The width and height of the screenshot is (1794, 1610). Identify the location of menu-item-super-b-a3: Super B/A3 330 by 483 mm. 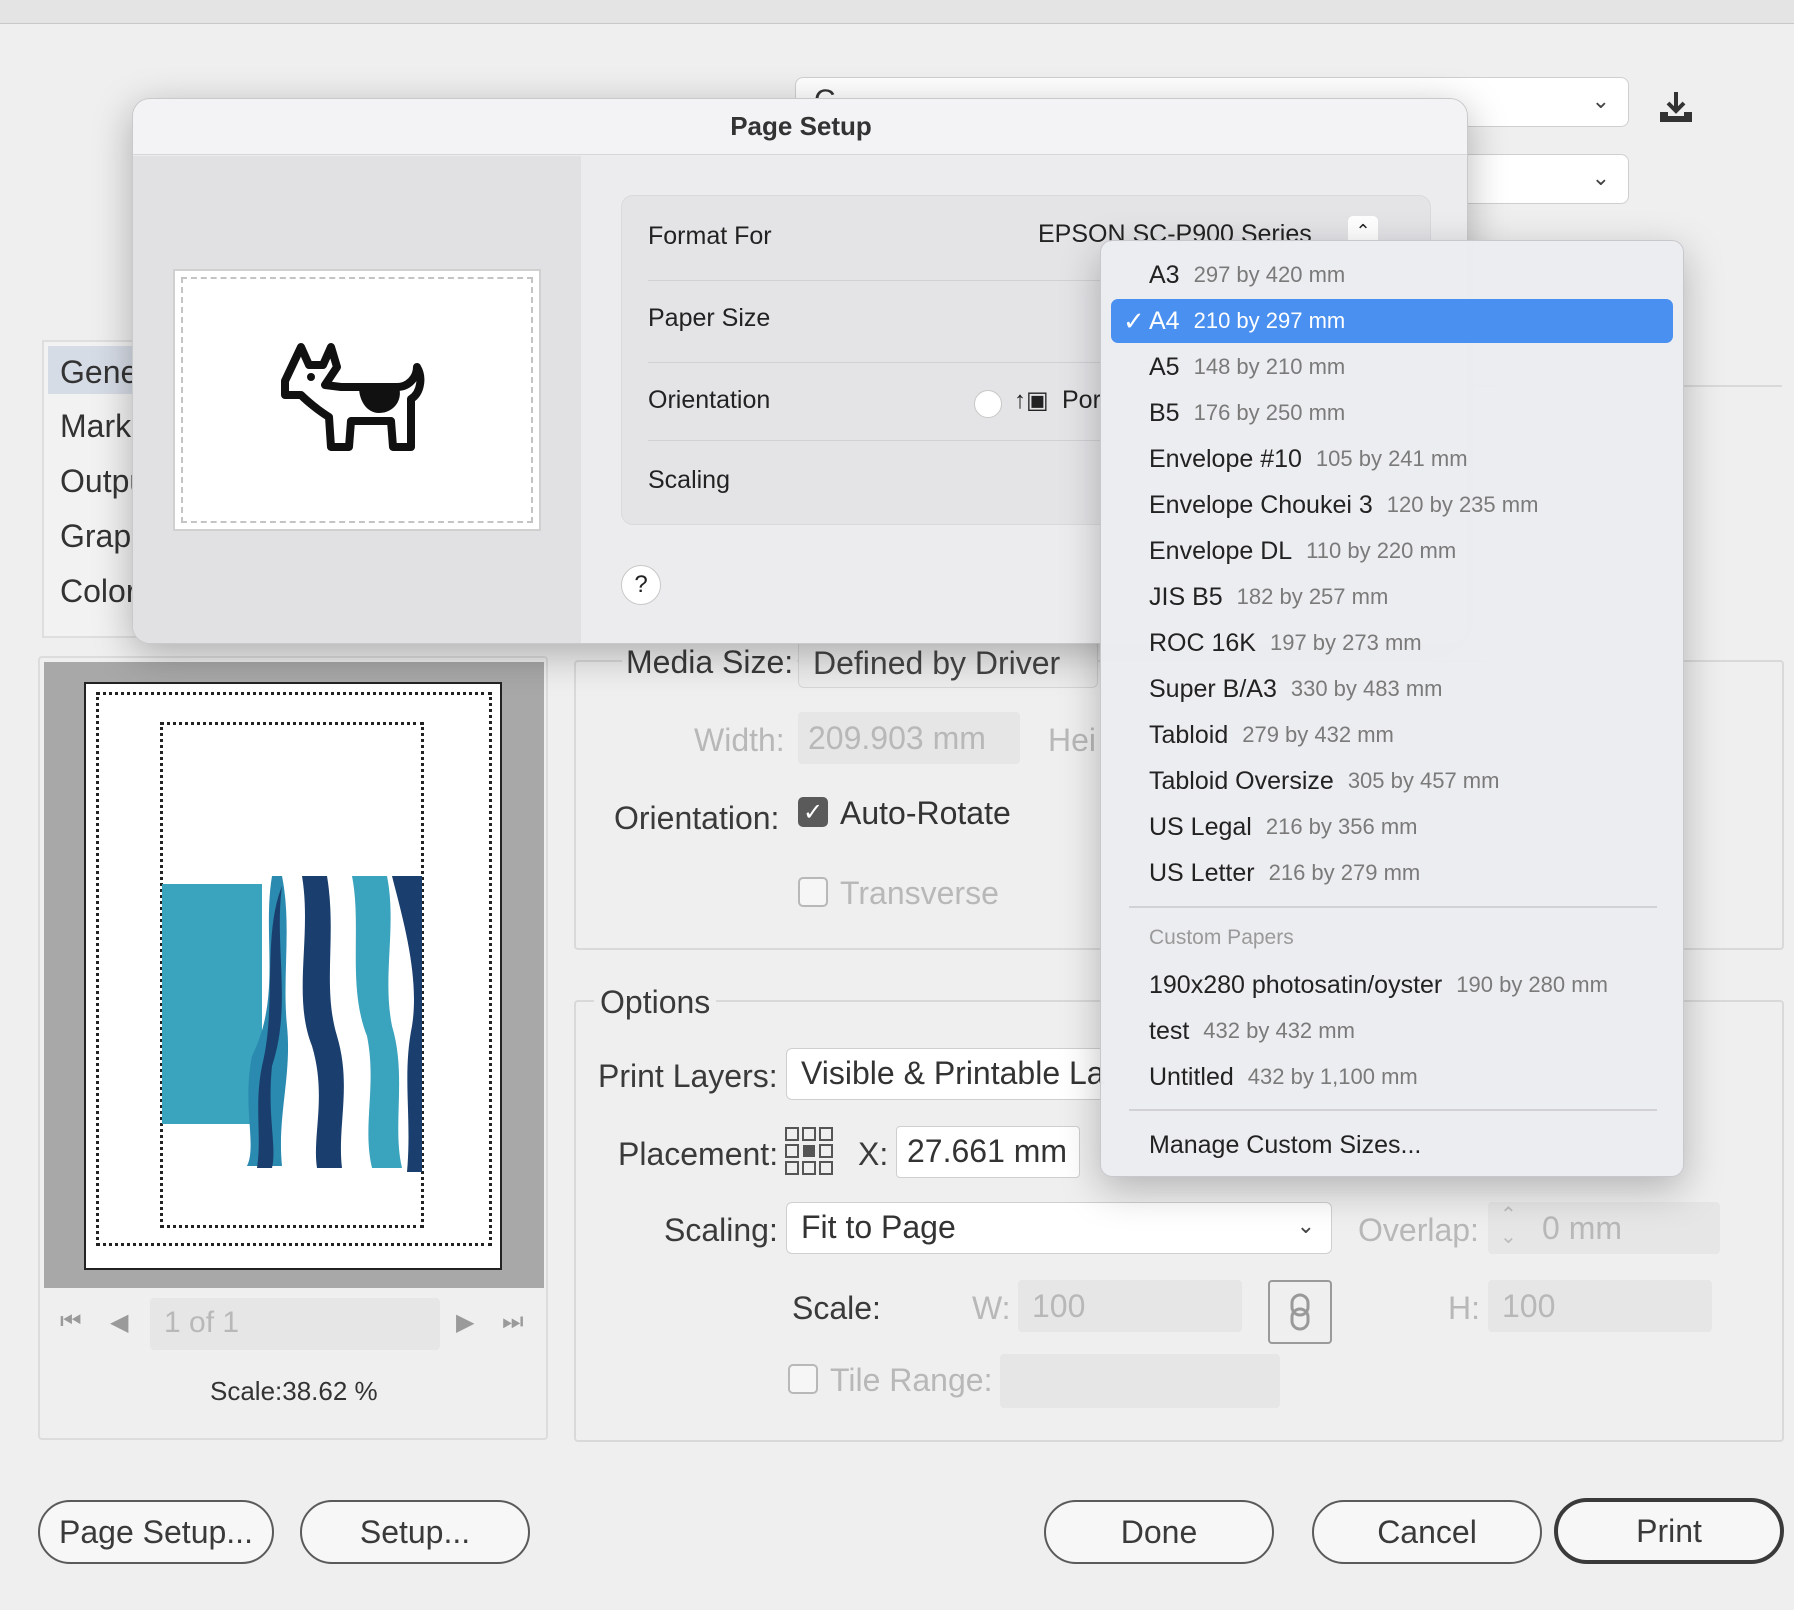
(1392, 689).